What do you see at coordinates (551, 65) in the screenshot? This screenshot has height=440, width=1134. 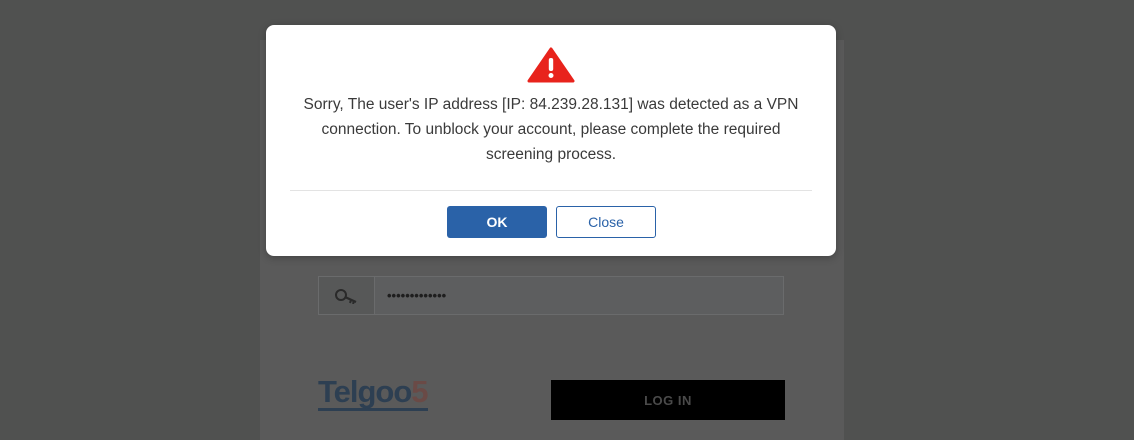 I see `warning-triangle-icon` at bounding box center [551, 65].